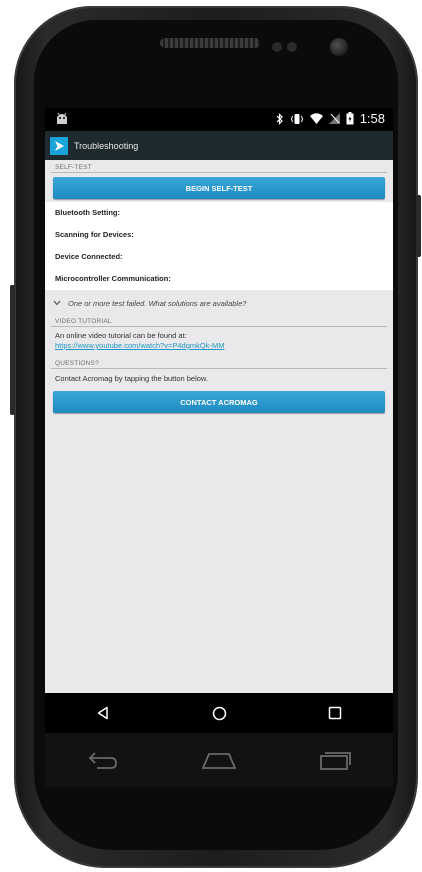 The height and width of the screenshot is (872, 422). Describe the element at coordinates (62, 118) in the screenshot. I see `android-notification-icon` at that location.